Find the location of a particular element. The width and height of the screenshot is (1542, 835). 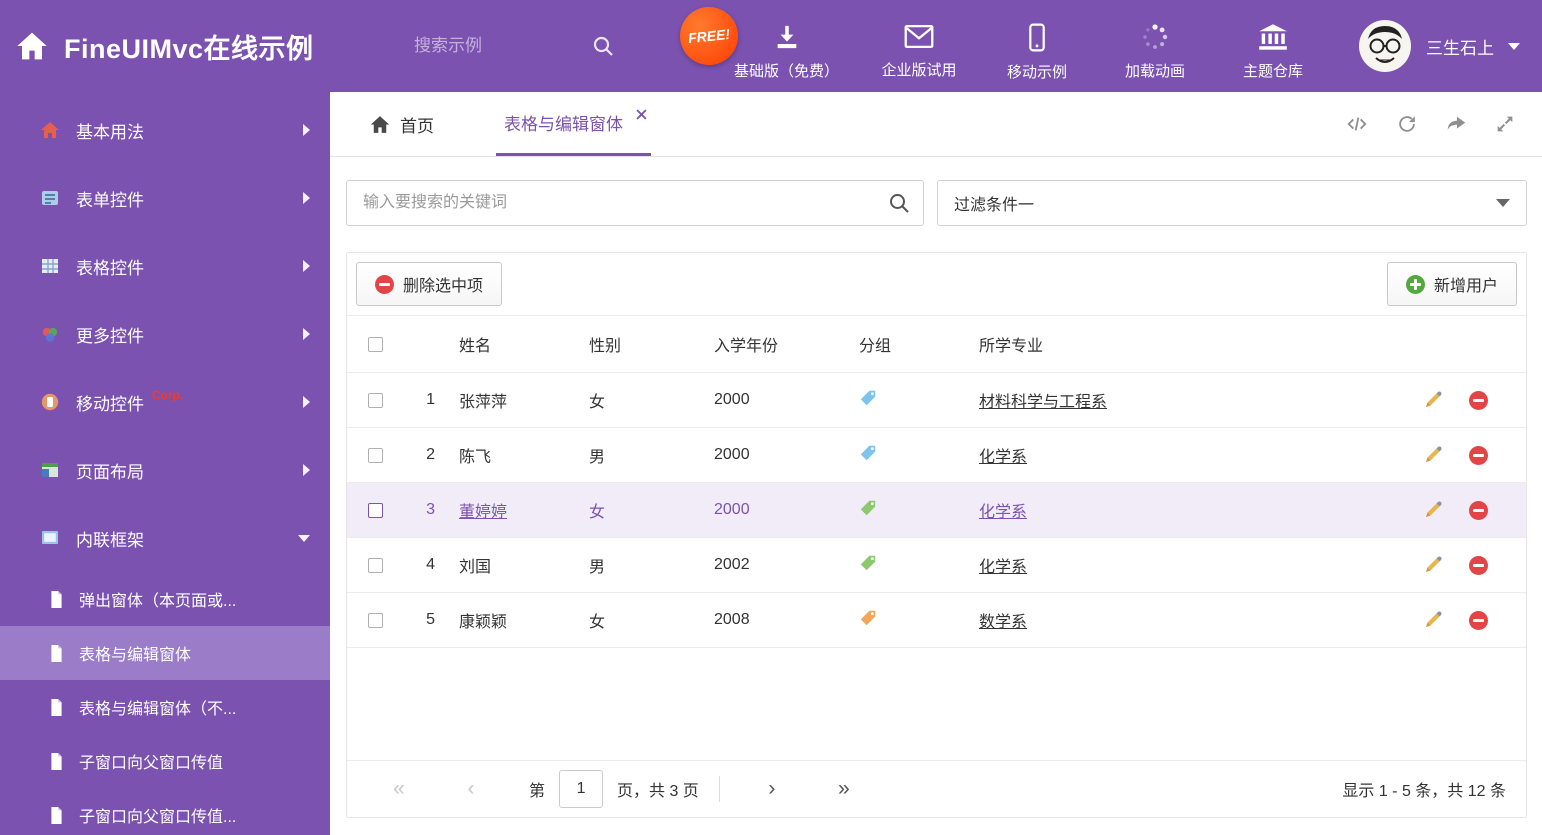

sidebar-item-page-layout: 页面布局 is located at coordinates (165, 470).